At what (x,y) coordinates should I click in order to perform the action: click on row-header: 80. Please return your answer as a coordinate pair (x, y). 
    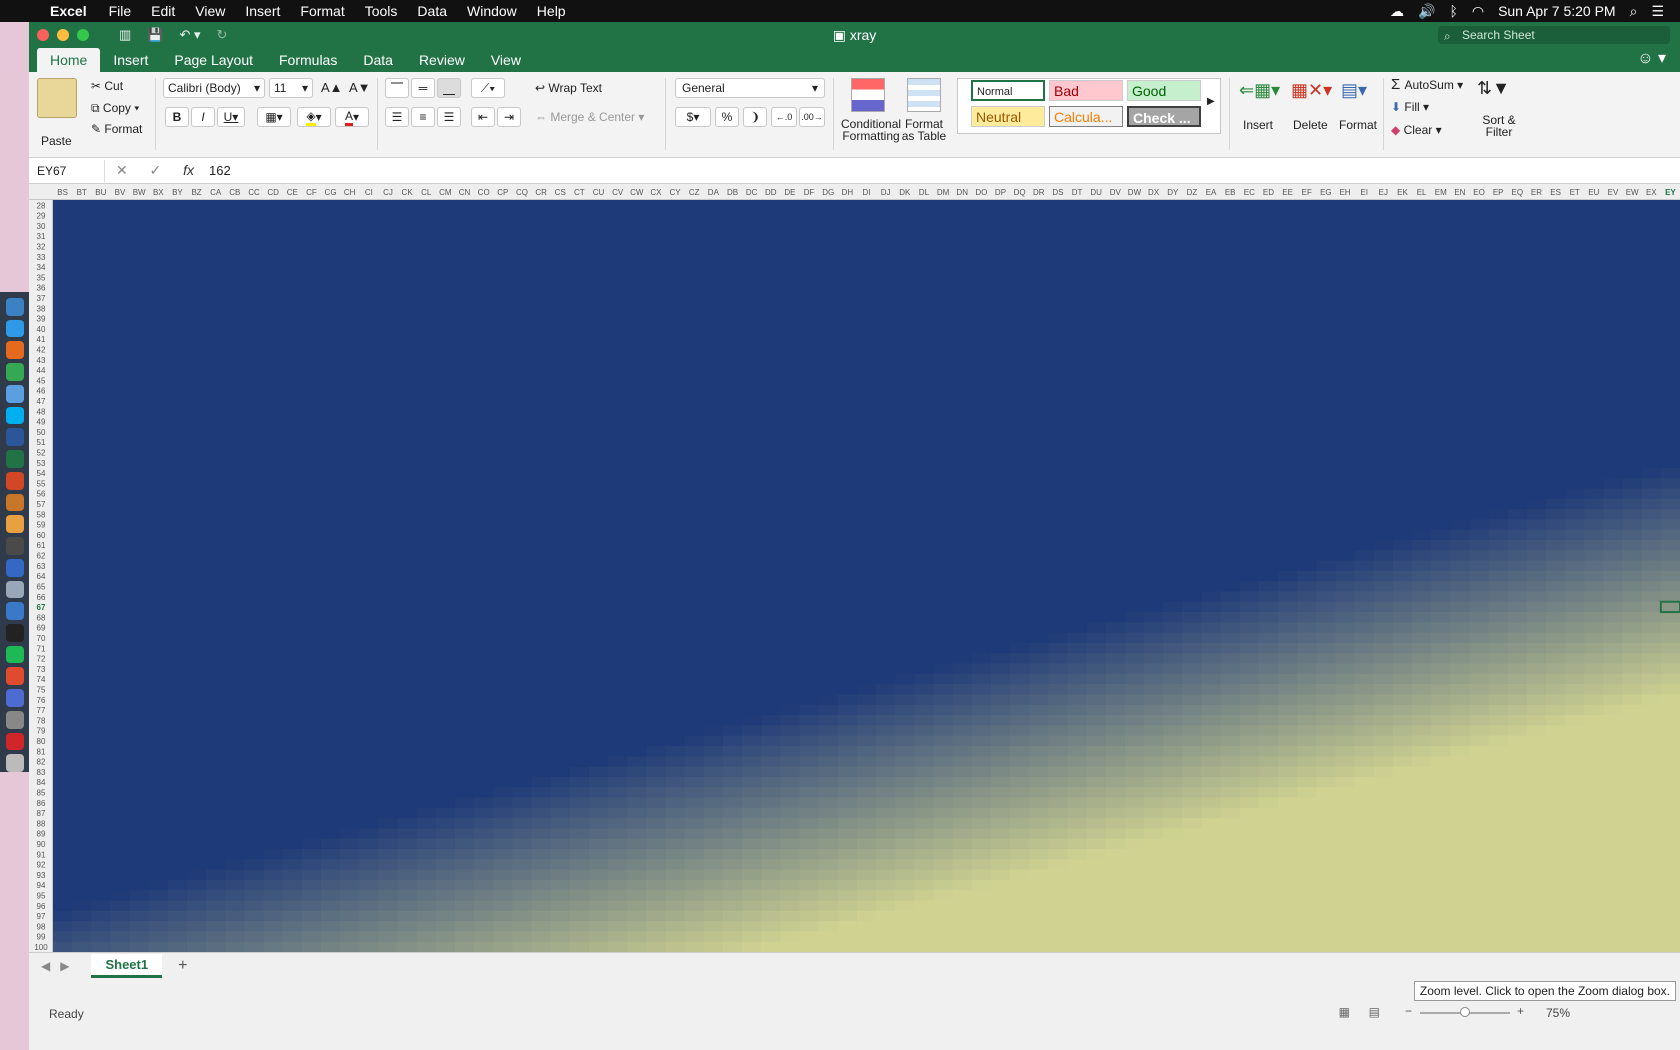
    Looking at the image, I should click on (41, 741).